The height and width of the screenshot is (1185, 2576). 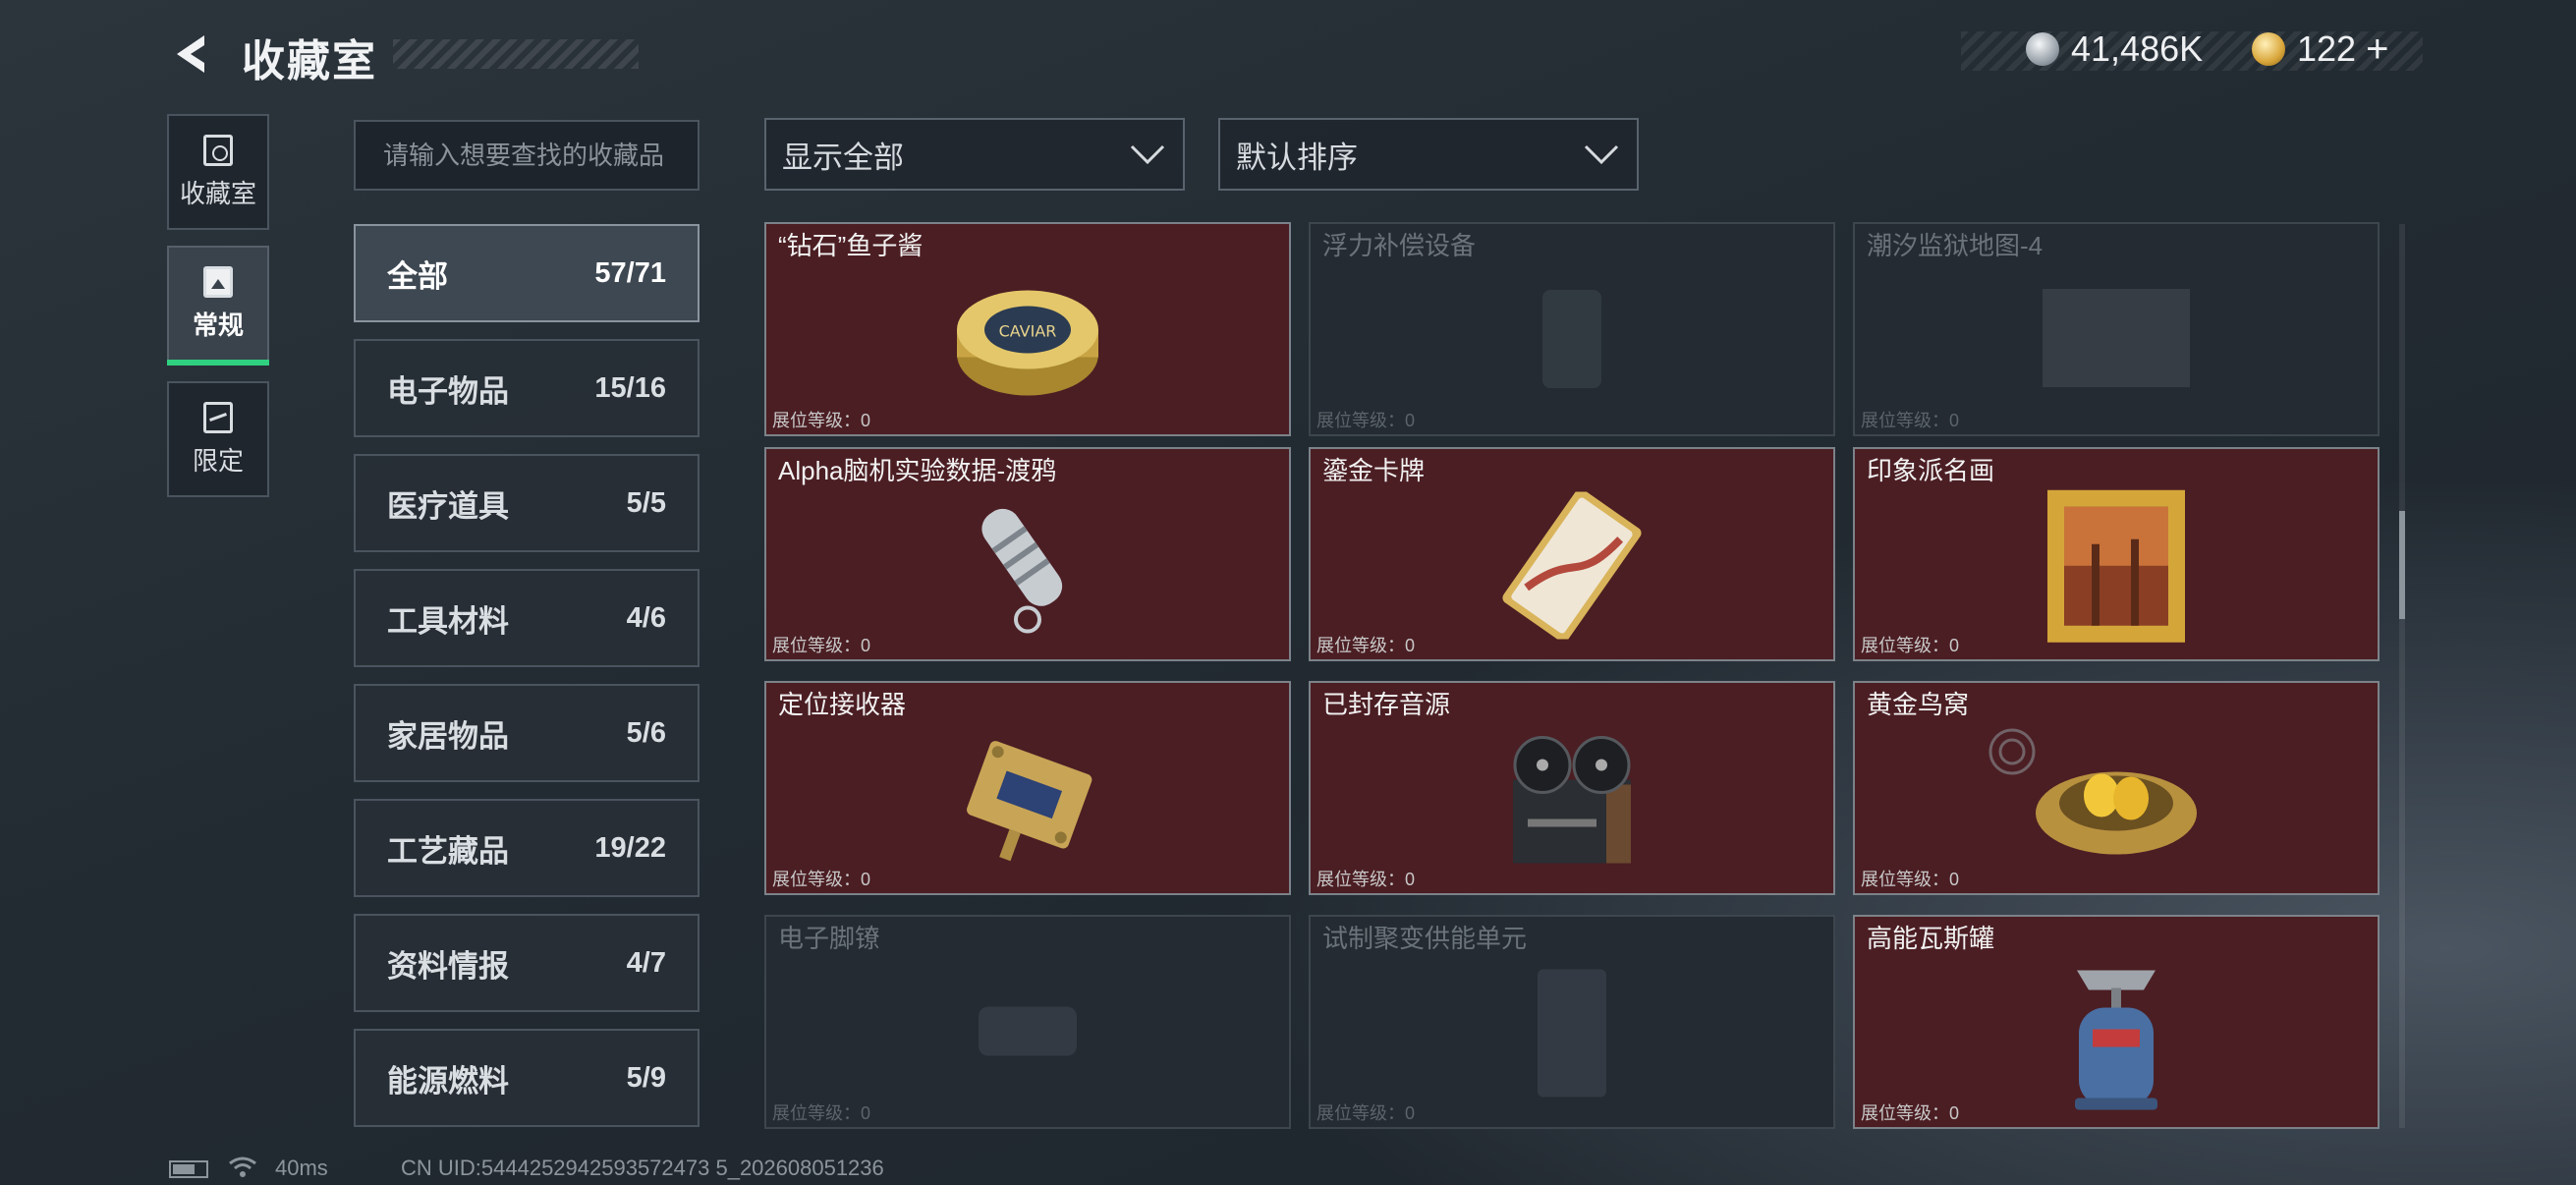 I want to click on fusion-cell-icon, so click(x=1572, y=1034).